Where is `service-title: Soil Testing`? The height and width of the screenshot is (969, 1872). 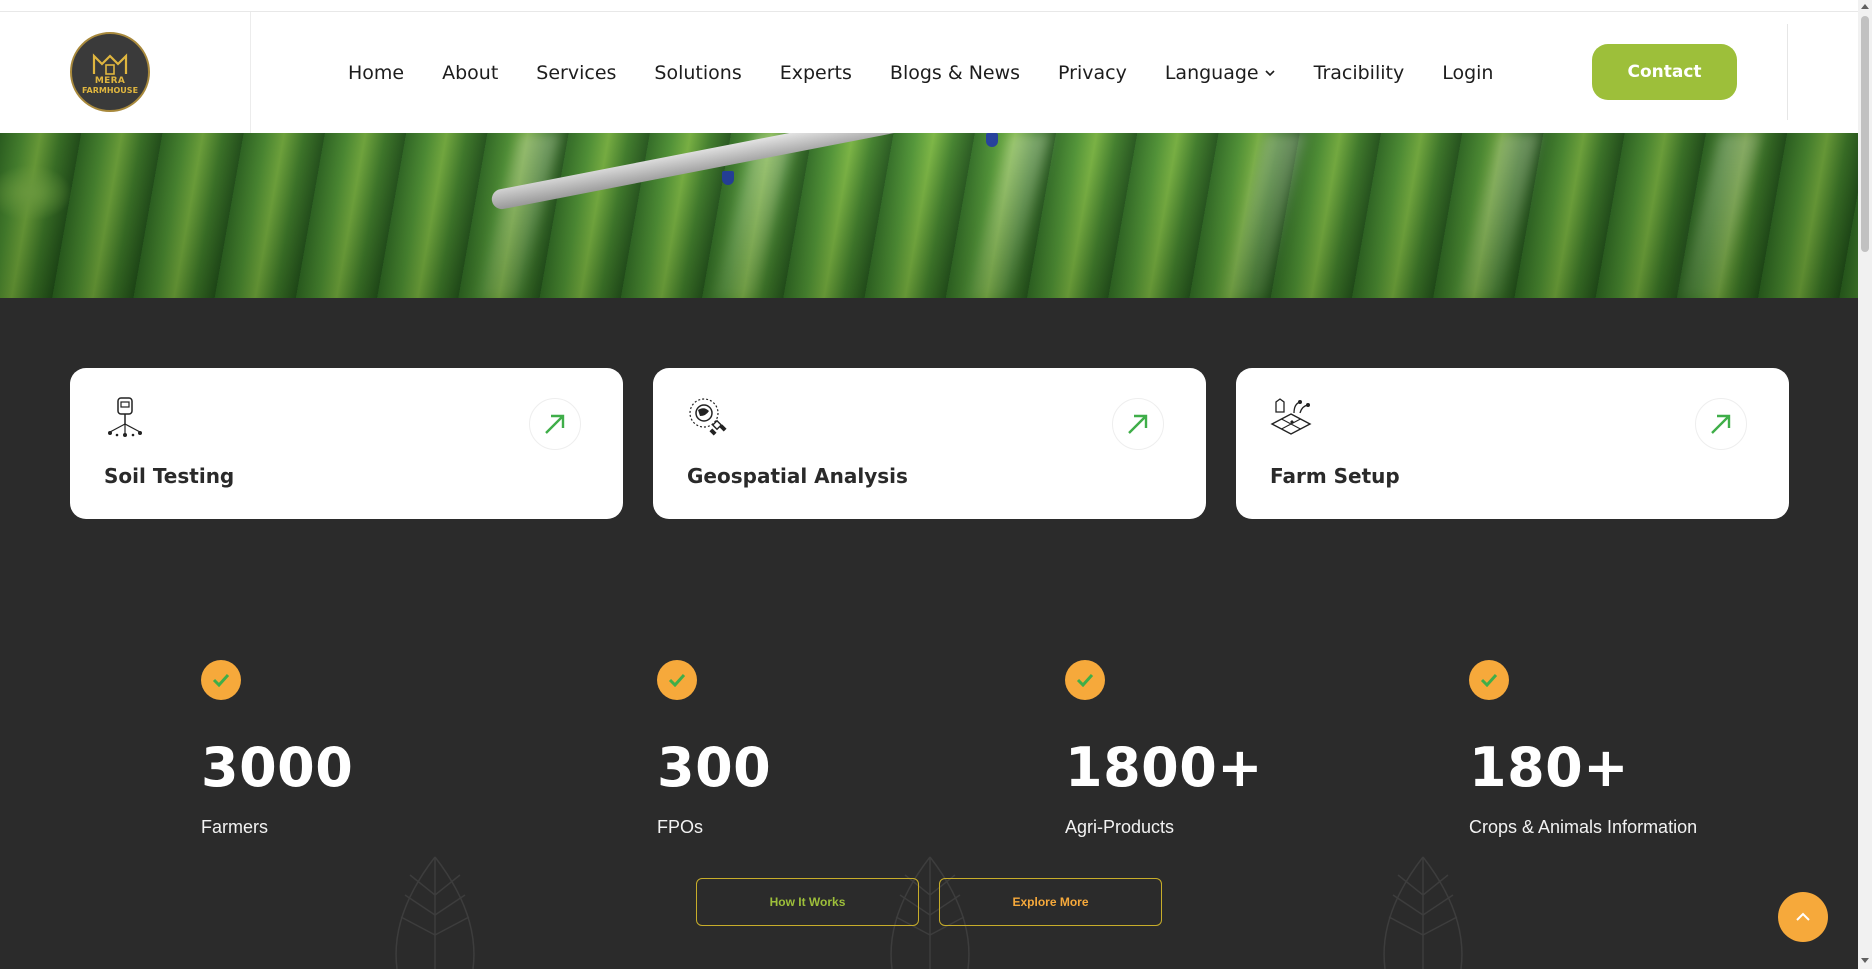 service-title: Soil Testing is located at coordinates (169, 476).